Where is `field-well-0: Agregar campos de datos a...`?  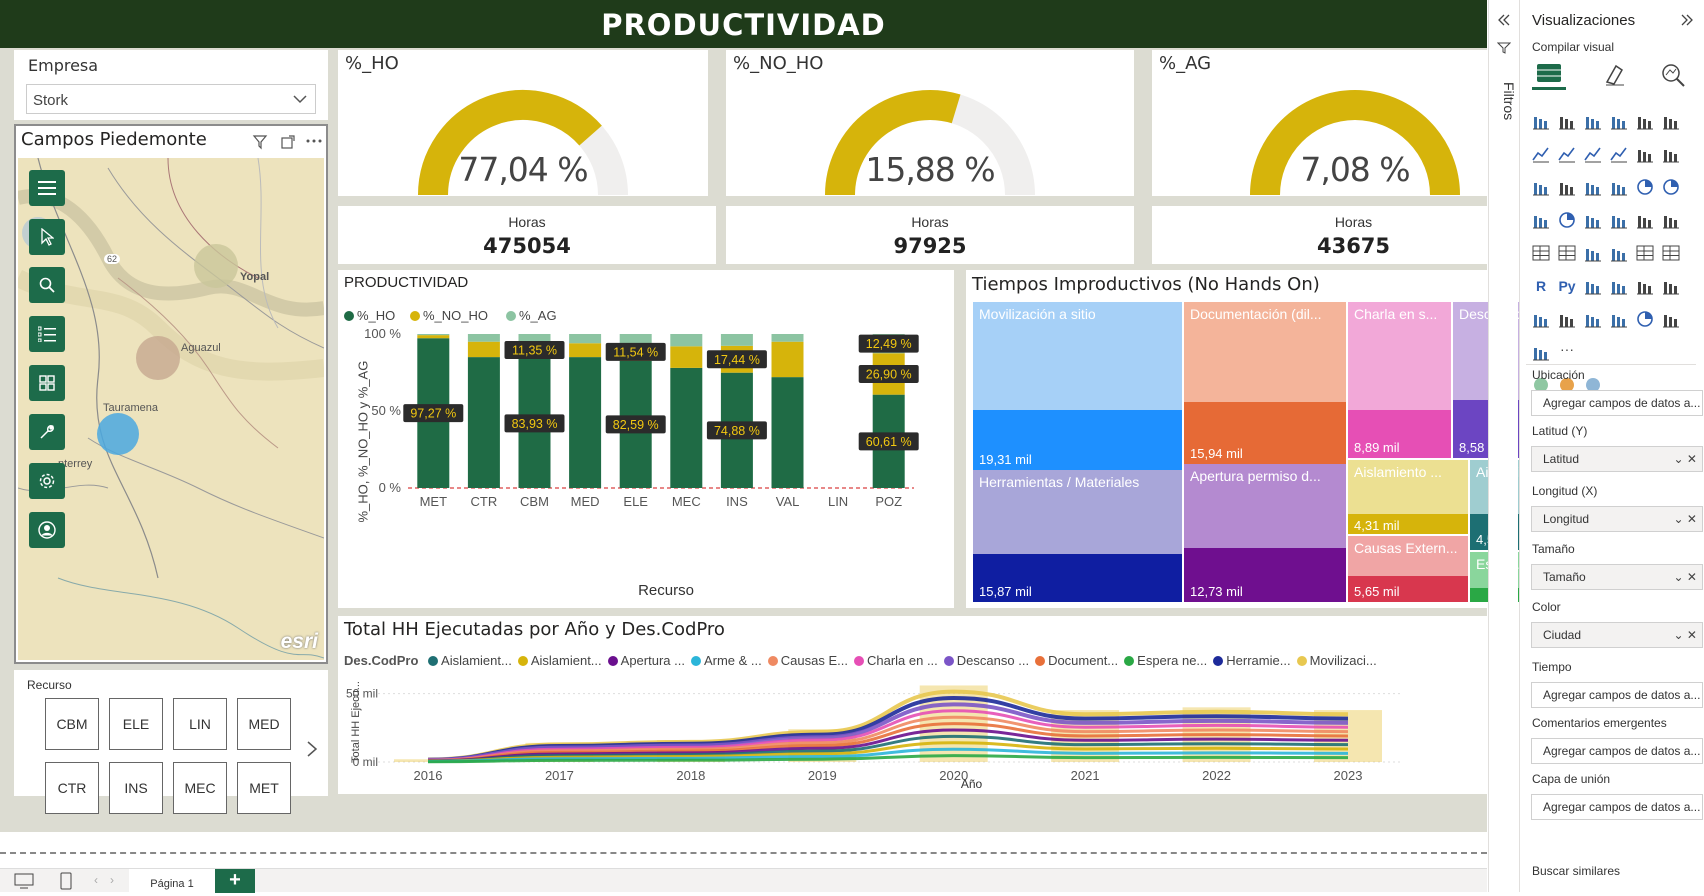
field-well-0: Agregar campos de datos a... is located at coordinates (1617, 403).